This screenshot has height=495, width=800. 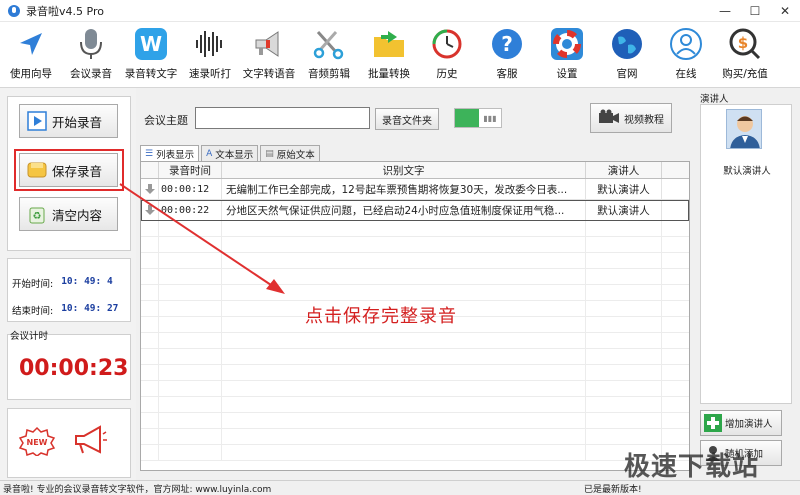 I want to click on annotation-arrow, so click(x=202, y=238).